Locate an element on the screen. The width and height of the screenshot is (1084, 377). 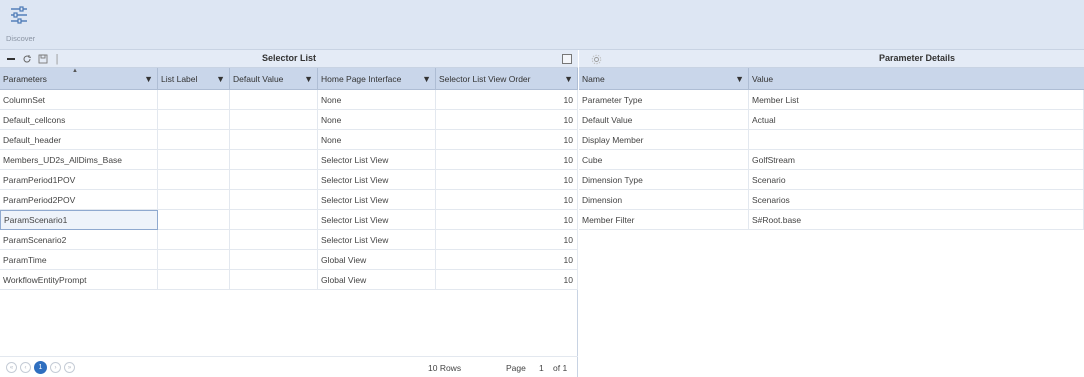
table-row: ParamTime Global View 10 is located at coordinates (289, 260).